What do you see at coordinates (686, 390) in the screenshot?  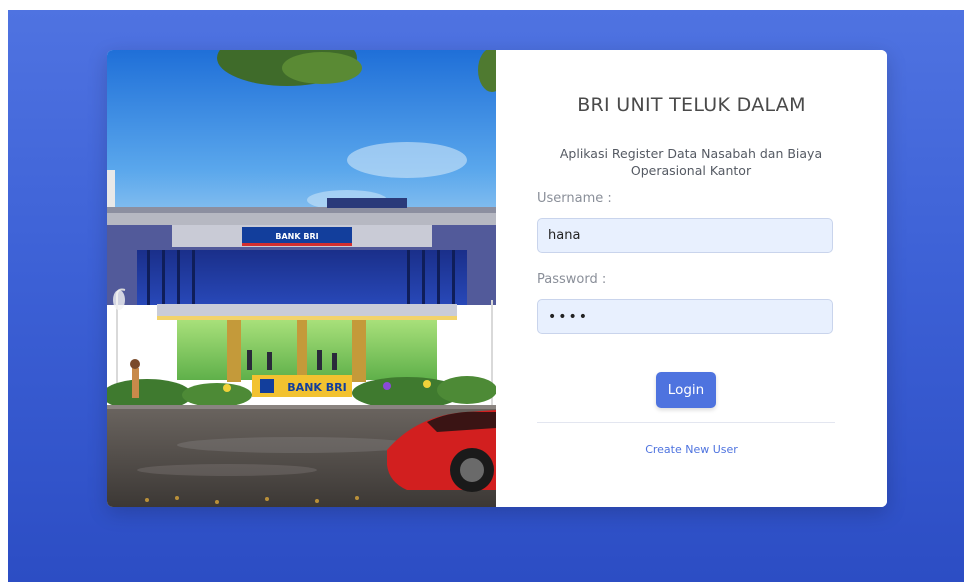 I see `login-button: Login` at bounding box center [686, 390].